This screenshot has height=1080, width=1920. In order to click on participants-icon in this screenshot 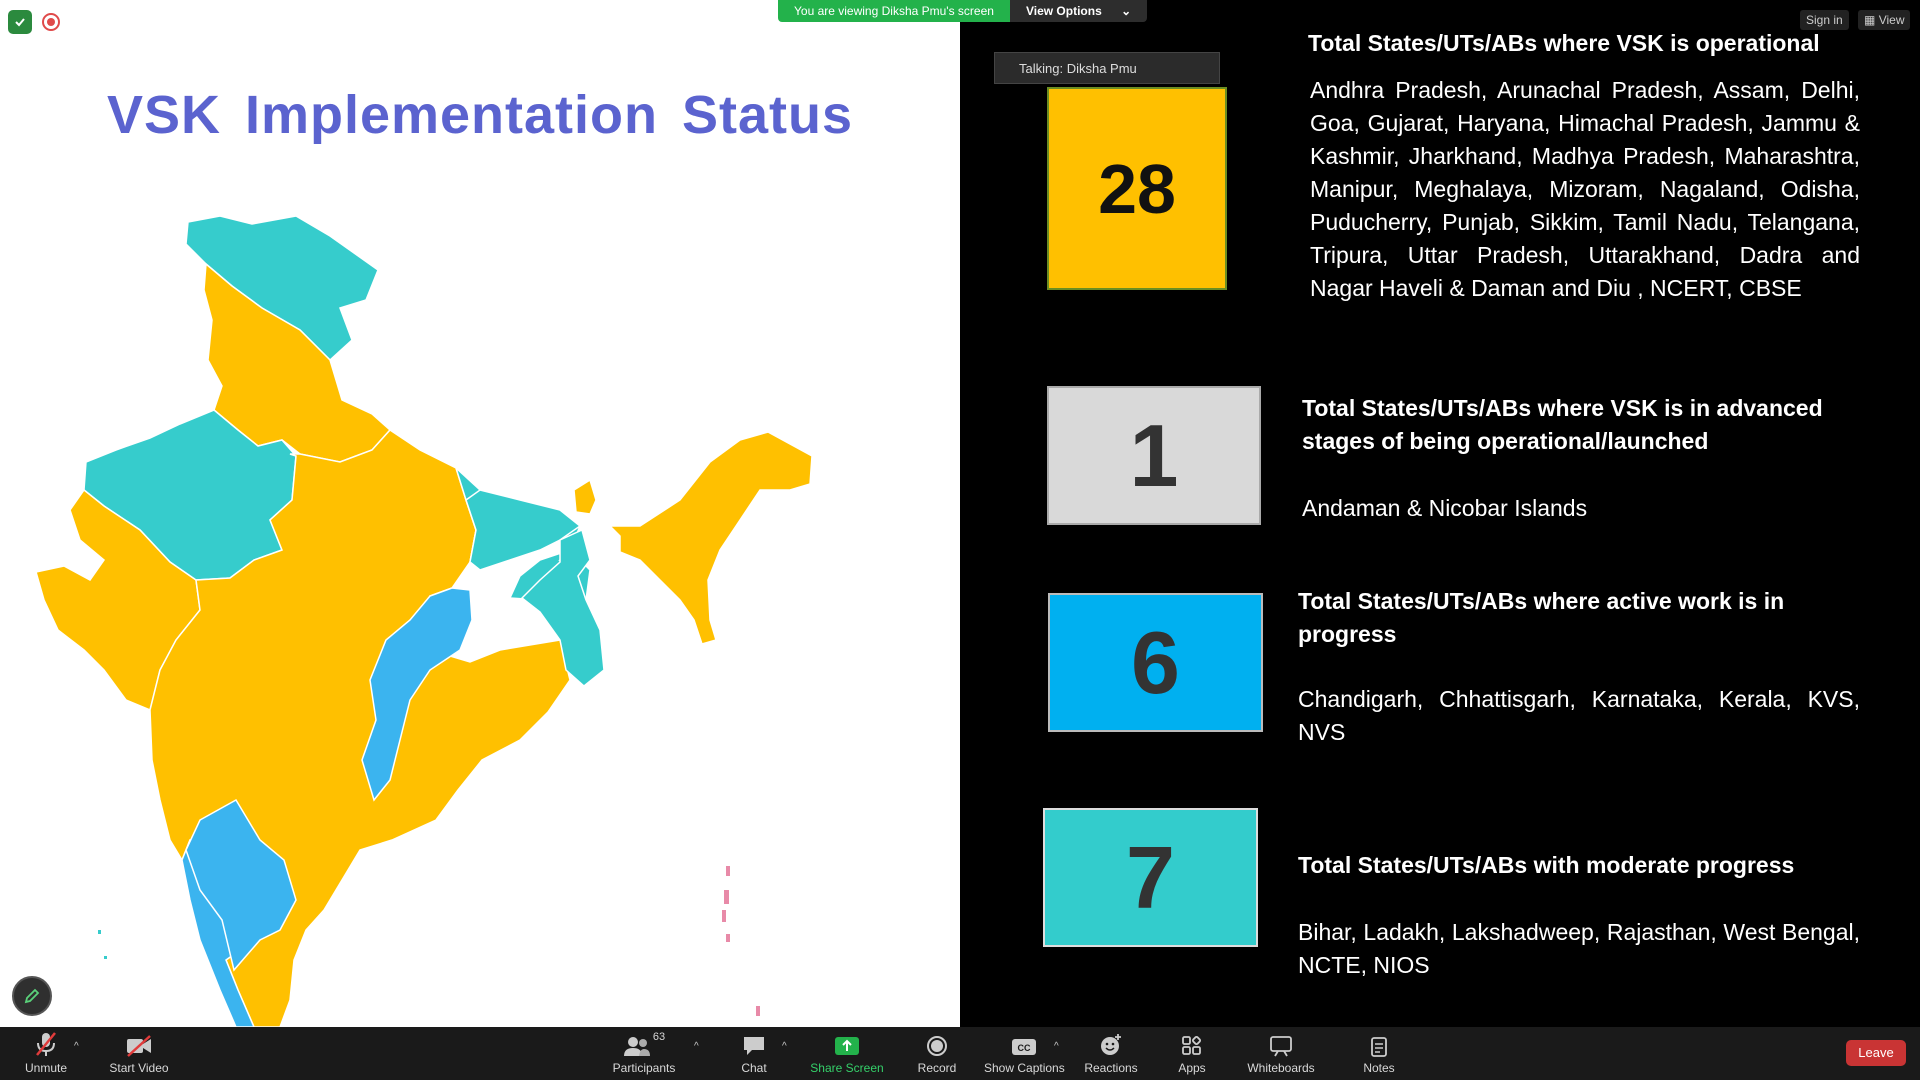, I will do `click(636, 1046)`.